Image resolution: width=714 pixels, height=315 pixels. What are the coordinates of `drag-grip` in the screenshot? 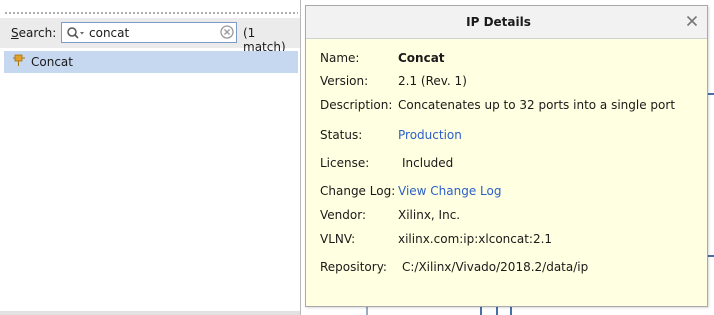 It's located at (151, 13).